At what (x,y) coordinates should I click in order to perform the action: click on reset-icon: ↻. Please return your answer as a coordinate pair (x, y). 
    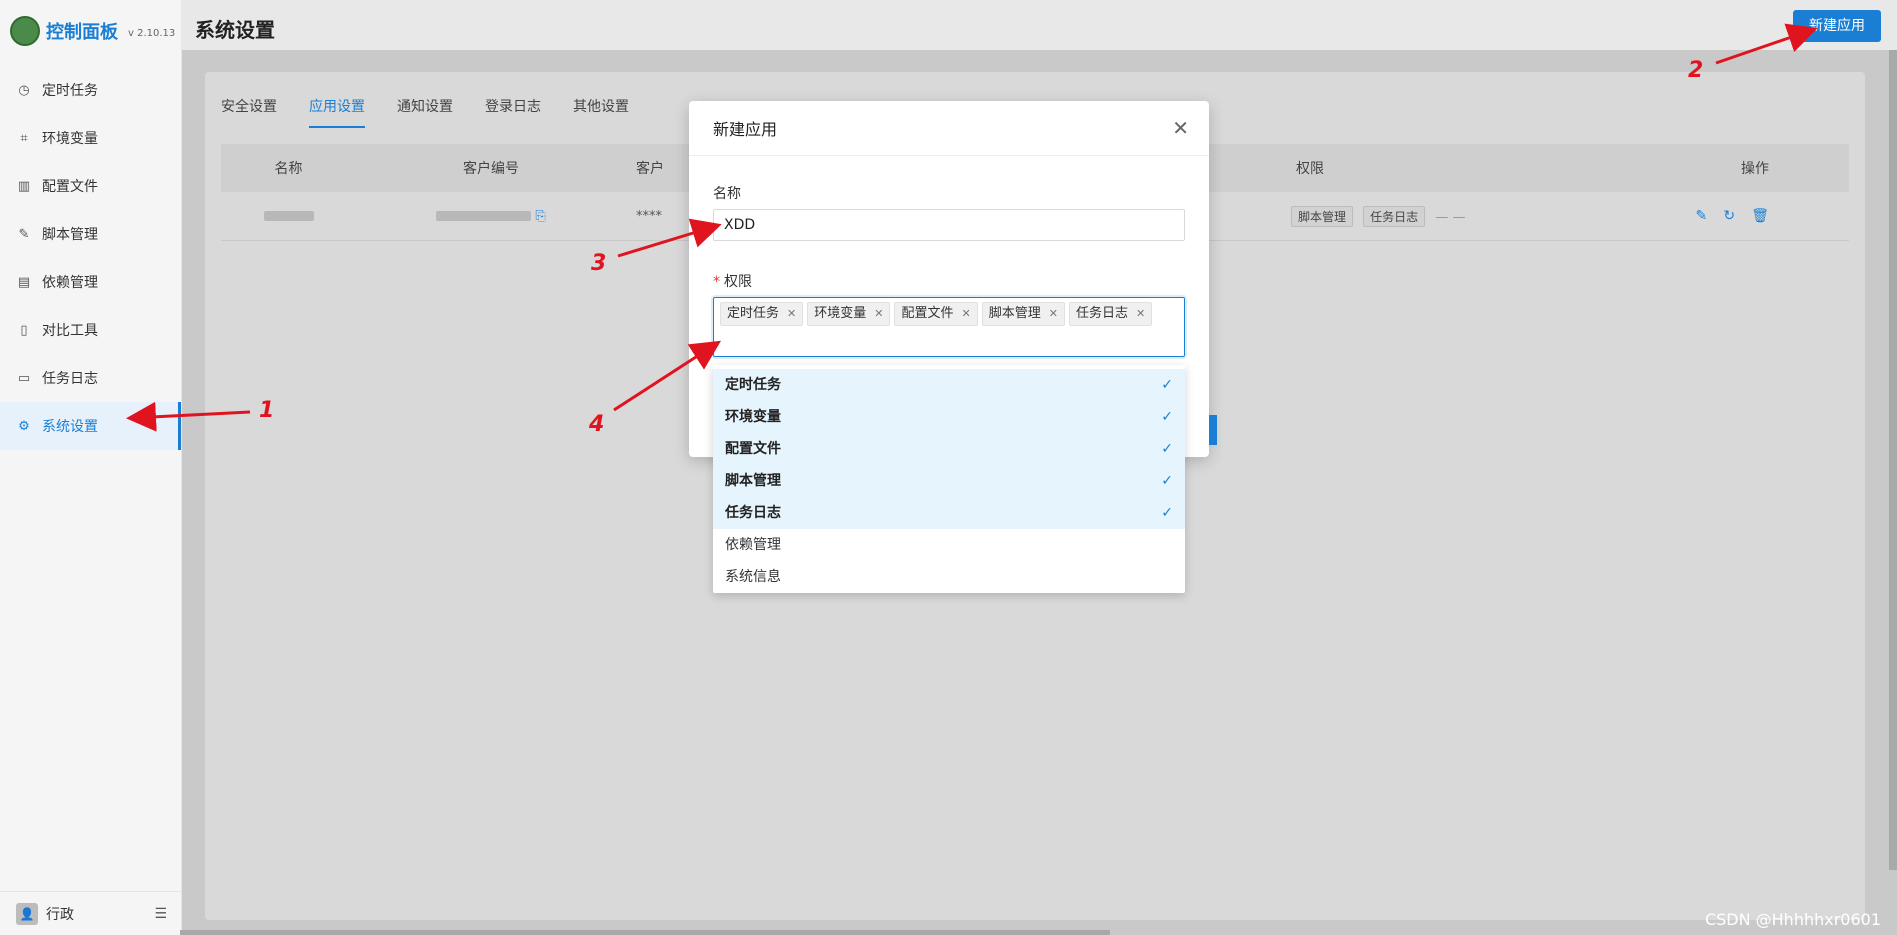
    Looking at the image, I should click on (1729, 216).